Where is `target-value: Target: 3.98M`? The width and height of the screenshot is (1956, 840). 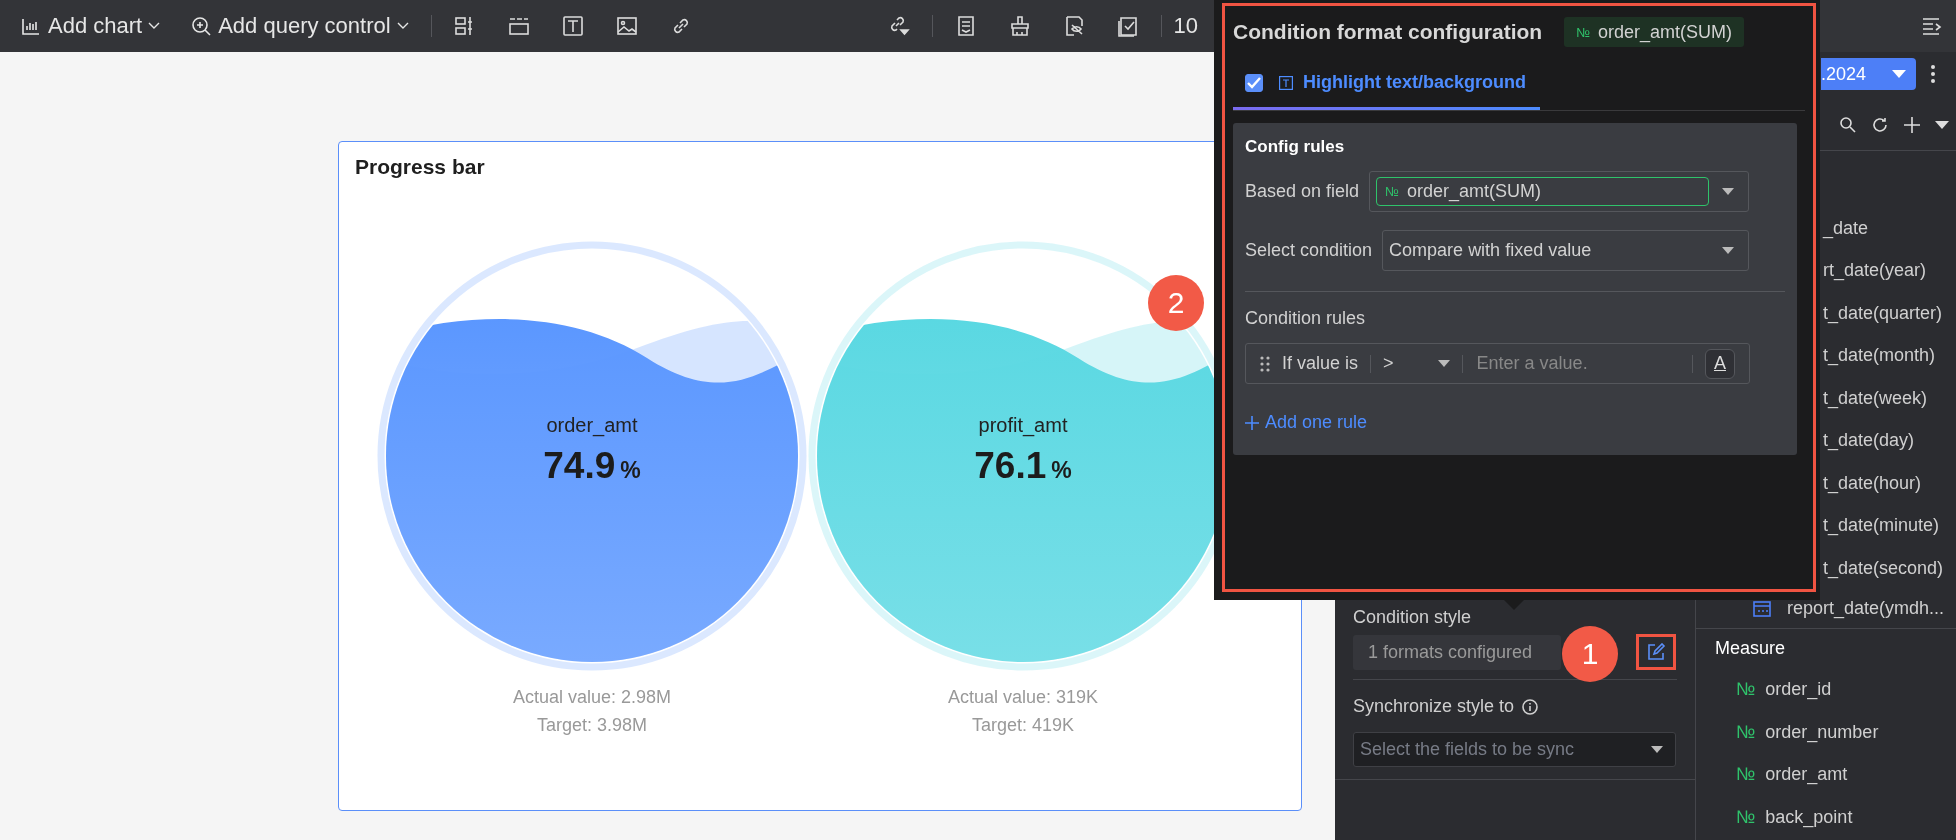 target-value: Target: 3.98M is located at coordinates (592, 725).